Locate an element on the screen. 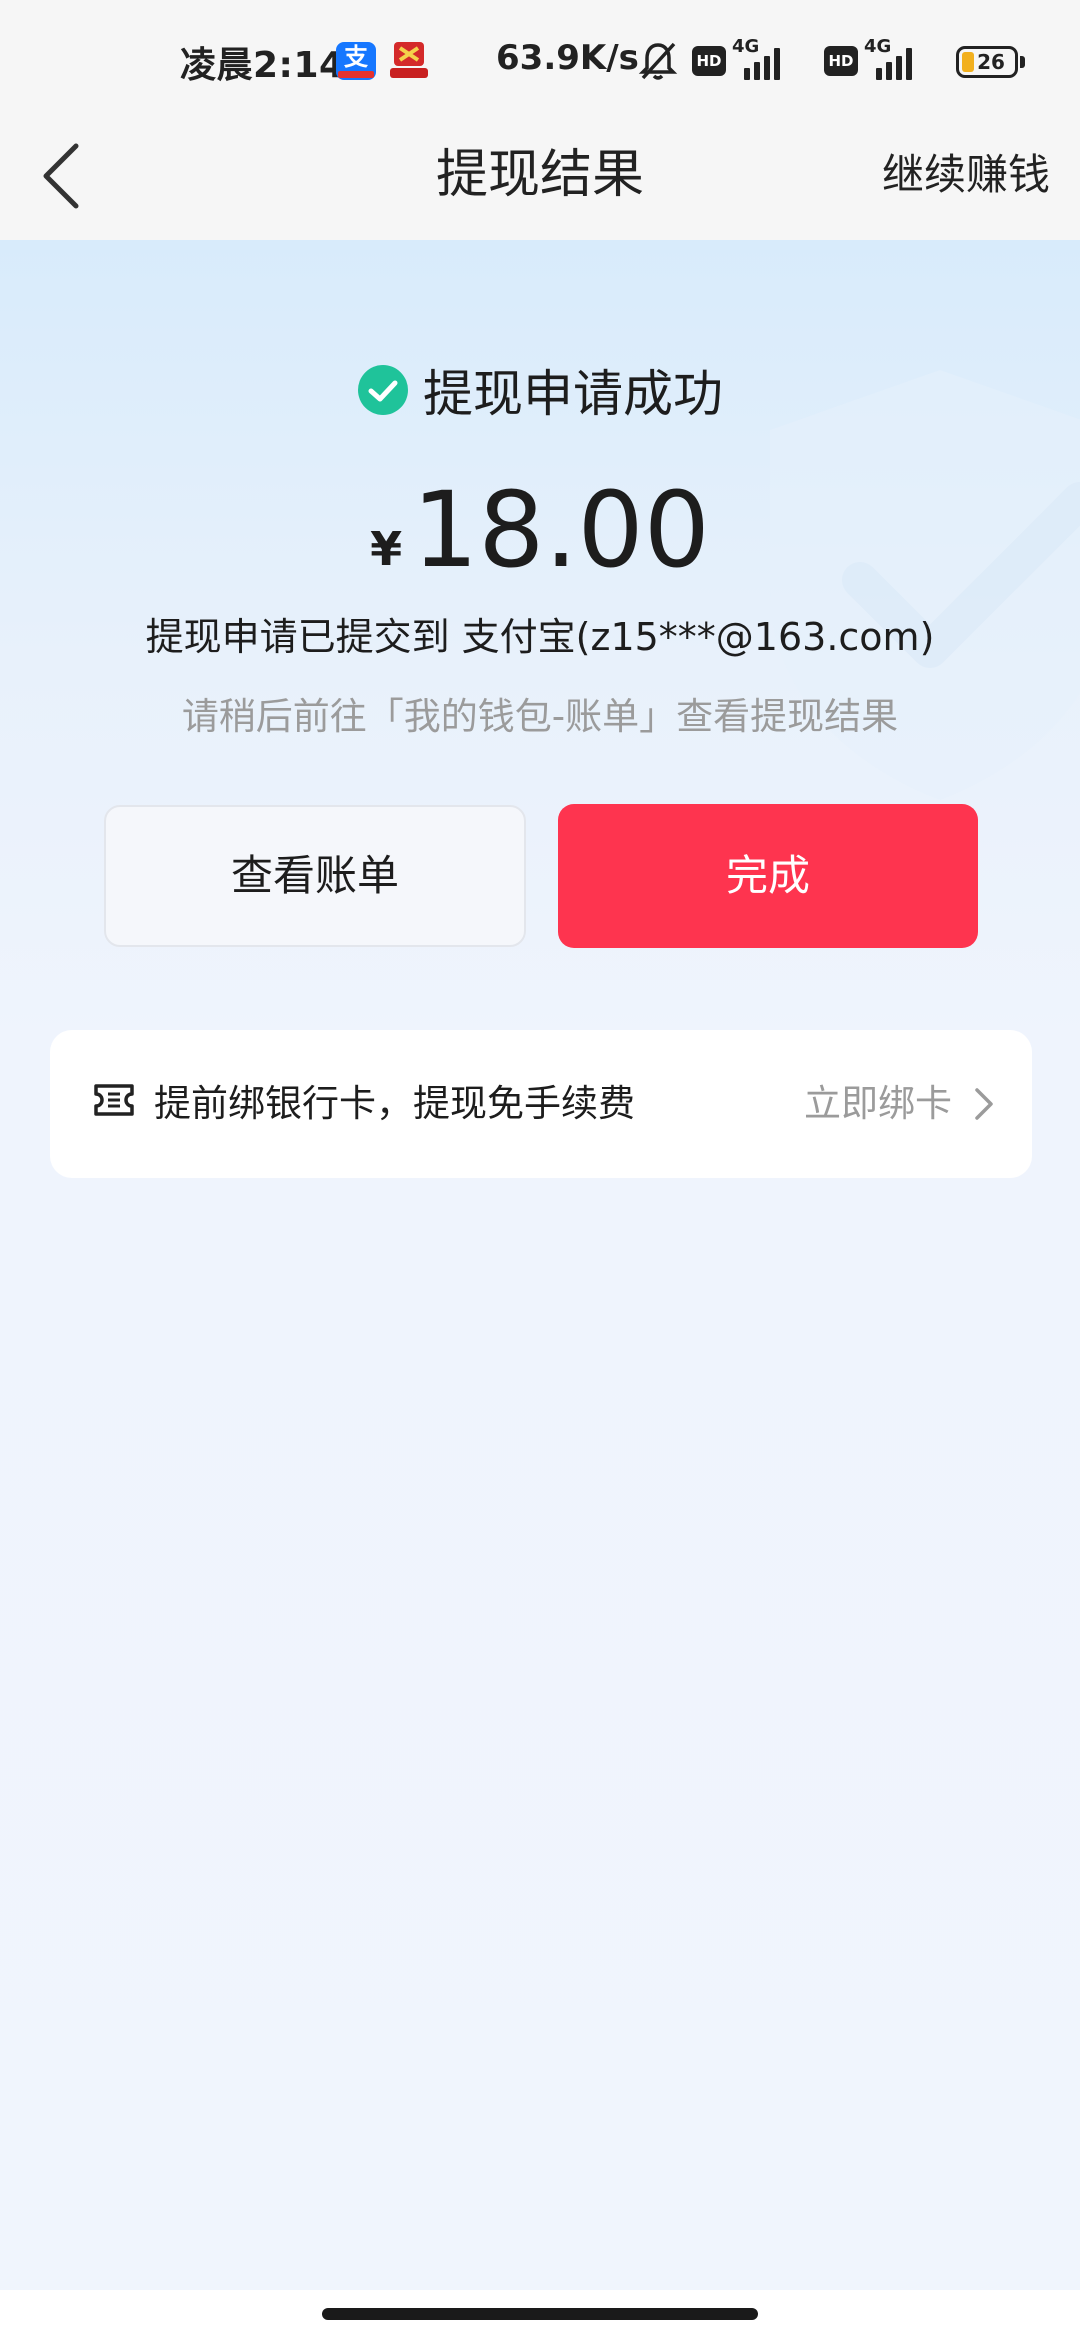  status-bar: 凌晨2:14 支 63.9K/s HD 4G HD 4G 26 is located at coordinates (540, 56).